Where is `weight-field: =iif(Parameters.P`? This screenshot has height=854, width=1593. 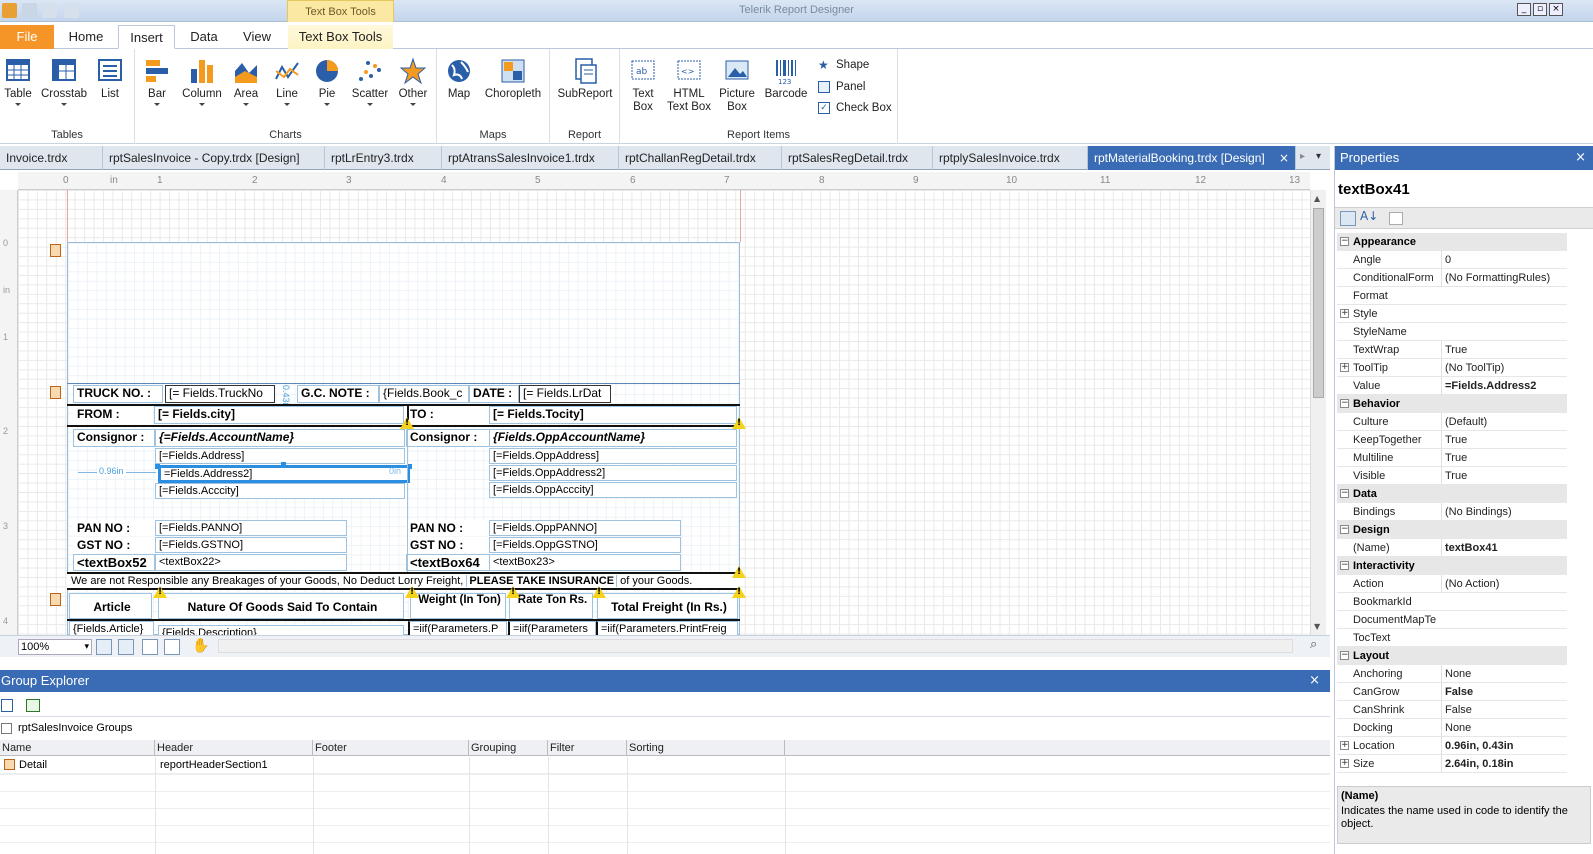
weight-field: =iif(Parameters.P is located at coordinates (457, 628).